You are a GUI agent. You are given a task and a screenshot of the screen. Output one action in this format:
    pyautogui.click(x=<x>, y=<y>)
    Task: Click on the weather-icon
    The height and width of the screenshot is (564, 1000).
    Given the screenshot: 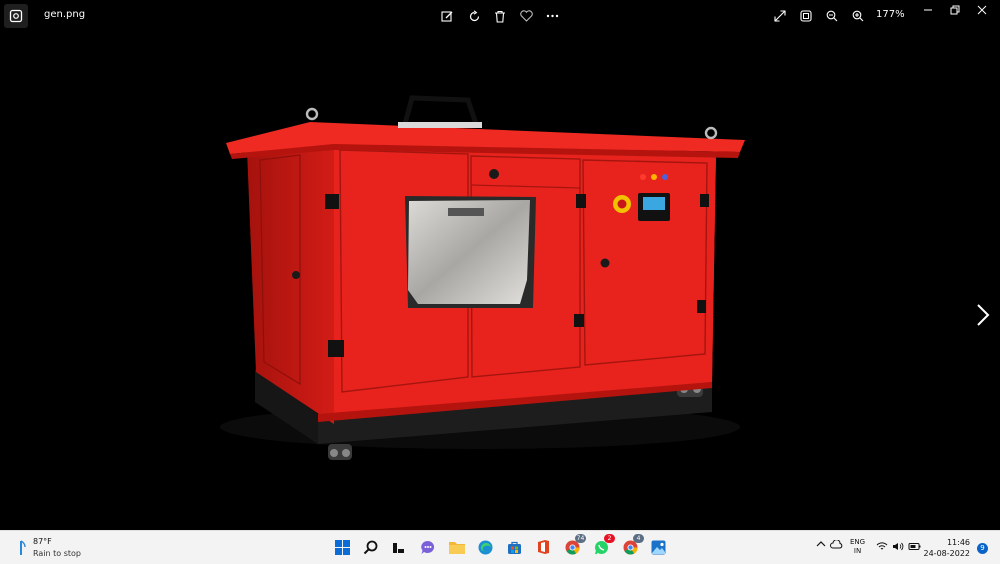 What is the action you would take?
    pyautogui.click(x=23, y=547)
    